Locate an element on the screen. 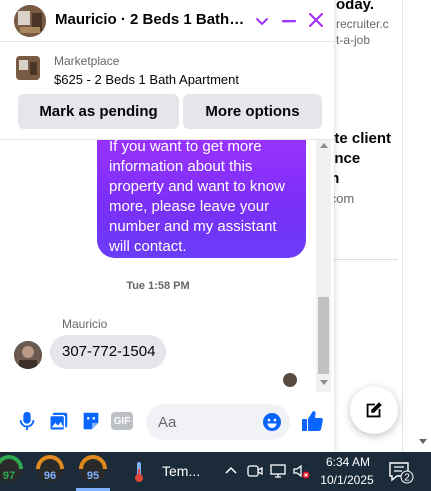 Image resolution: width=431 pixels, height=491 pixels. compose-icon is located at coordinates (374, 410).